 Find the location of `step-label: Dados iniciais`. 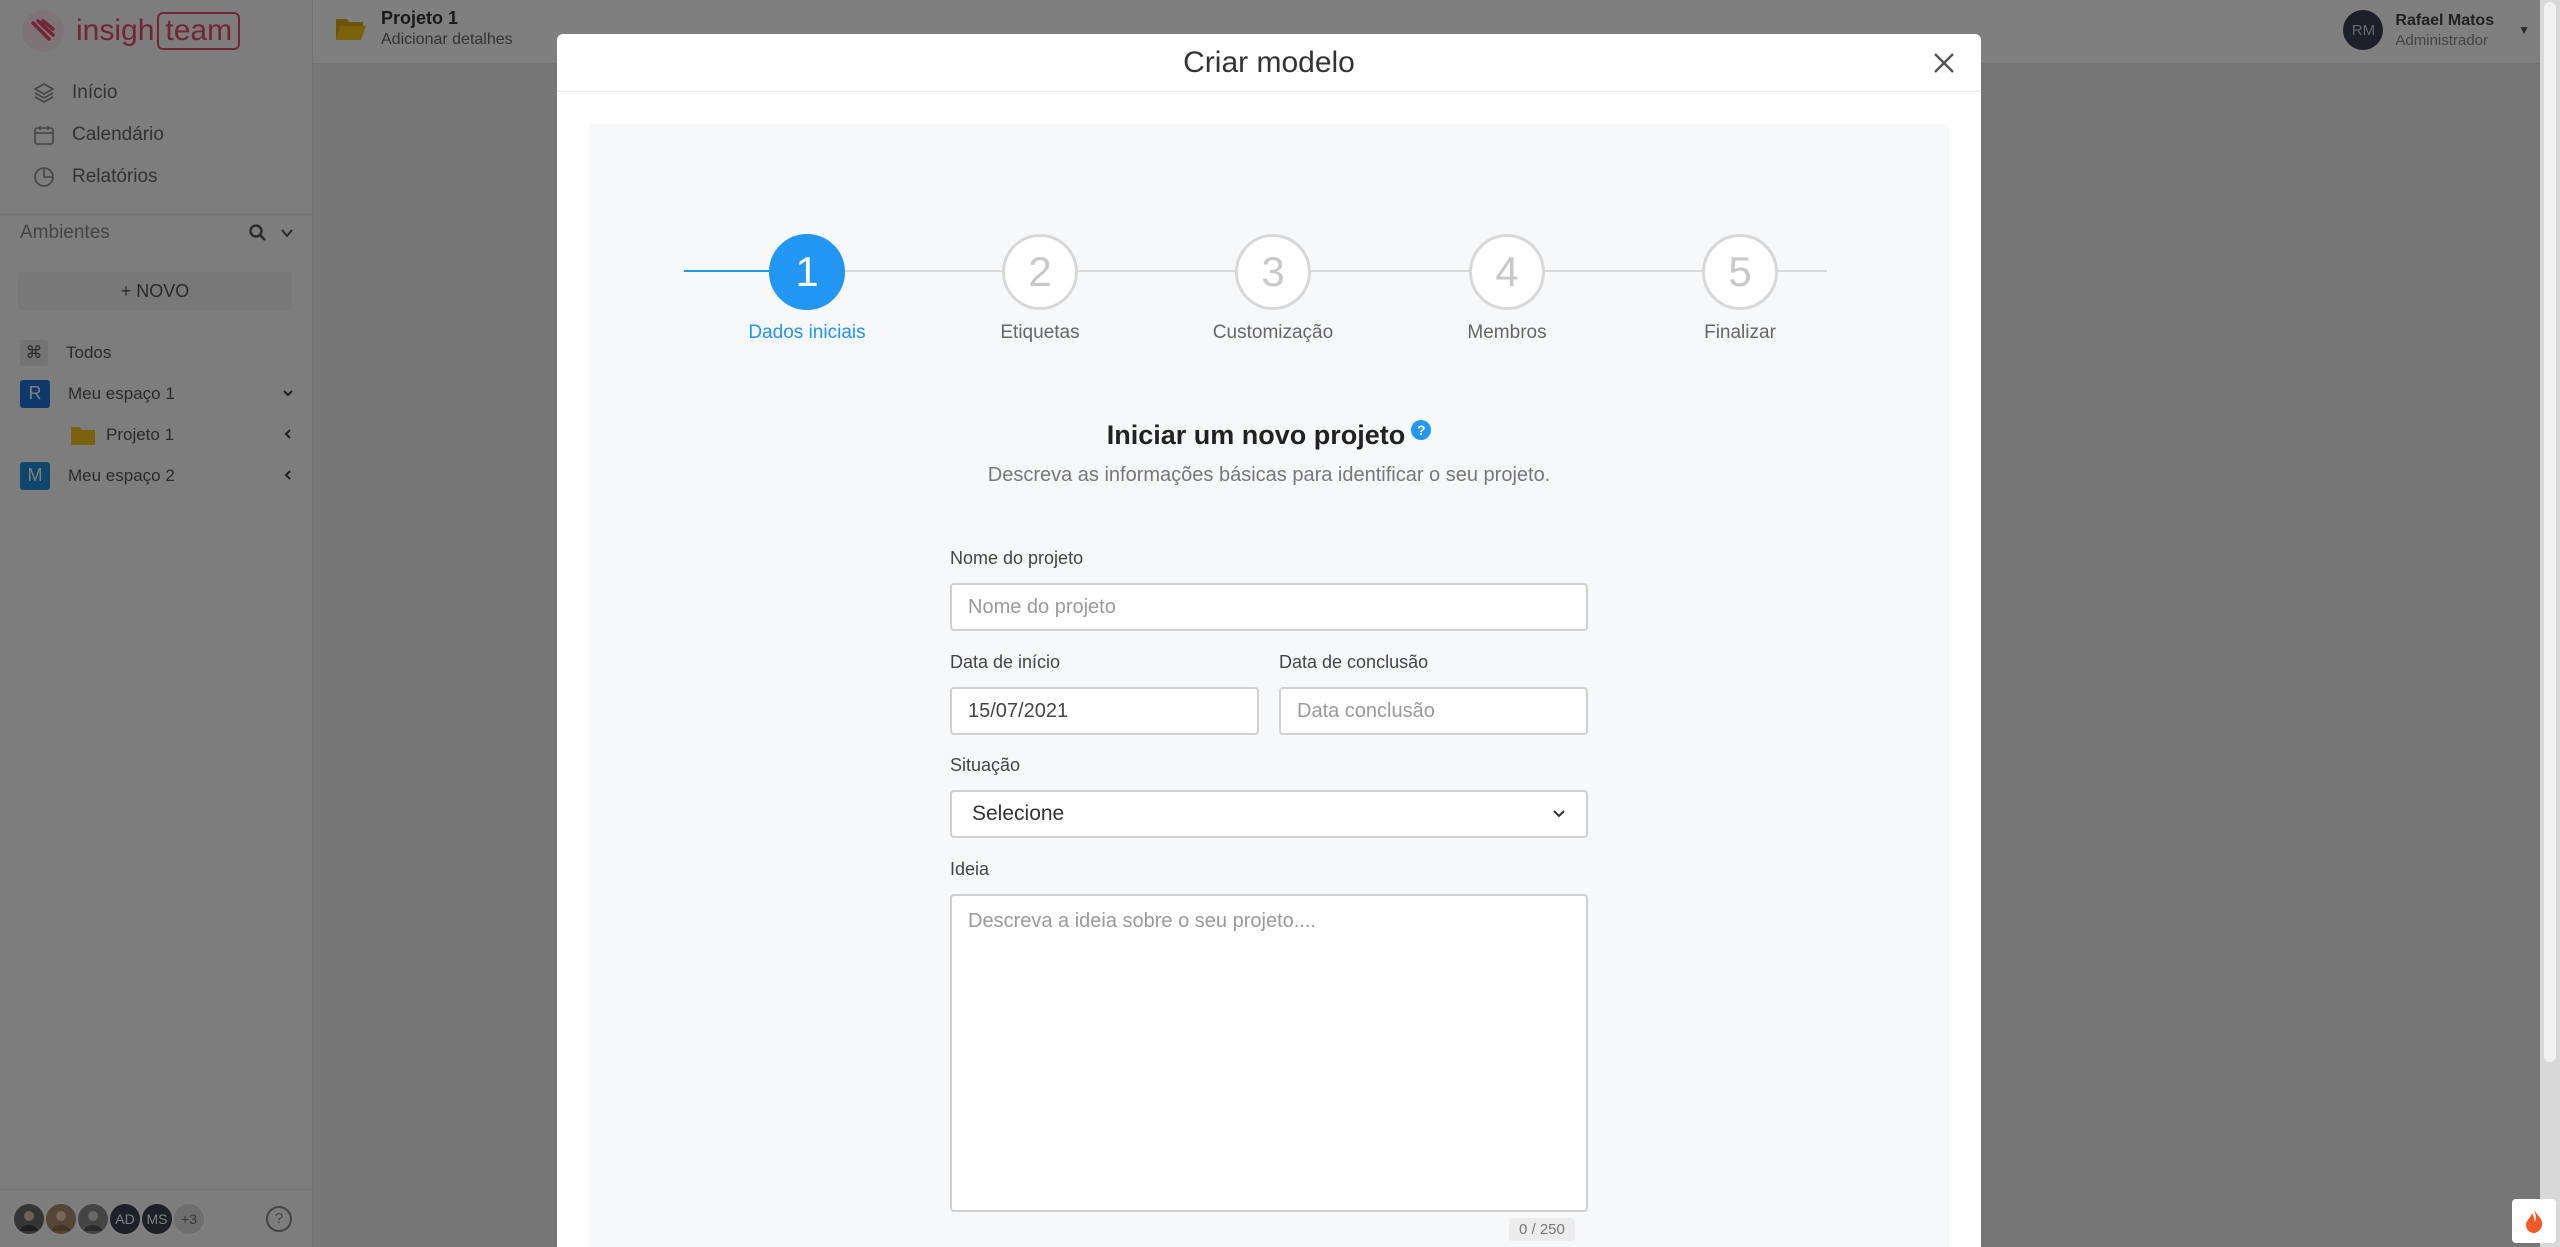

step-label: Dados iniciais is located at coordinates (807, 332).